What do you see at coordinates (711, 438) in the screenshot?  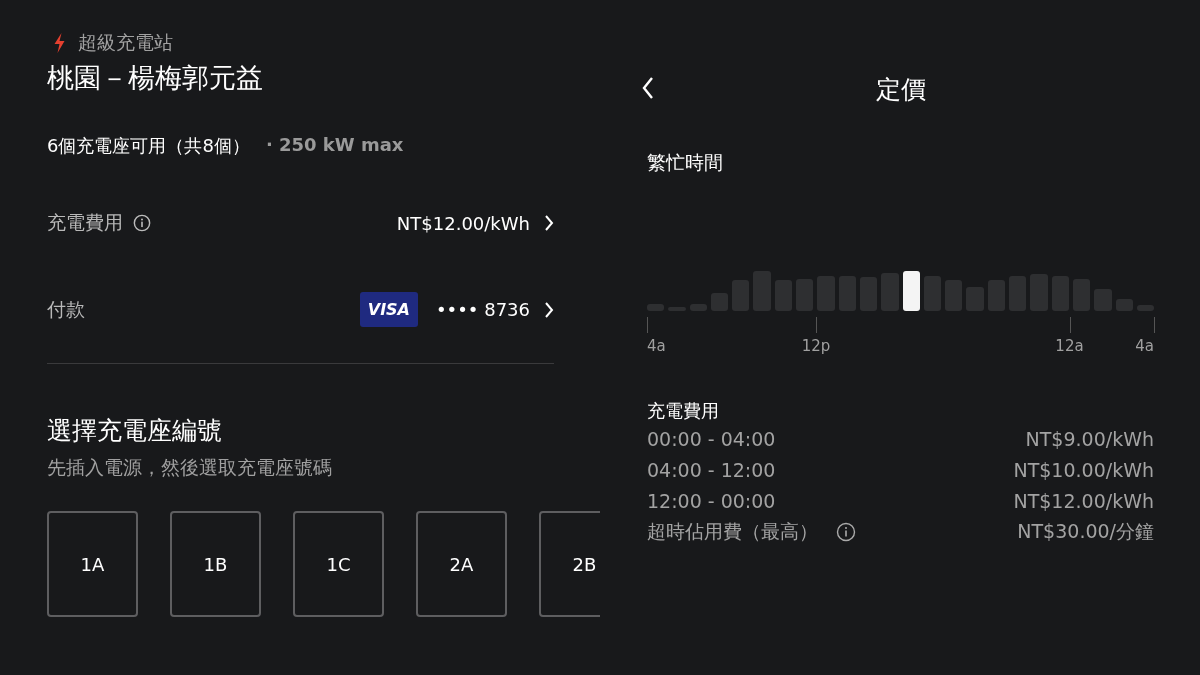 I see `fee-period: 00:00 - 04:00` at bounding box center [711, 438].